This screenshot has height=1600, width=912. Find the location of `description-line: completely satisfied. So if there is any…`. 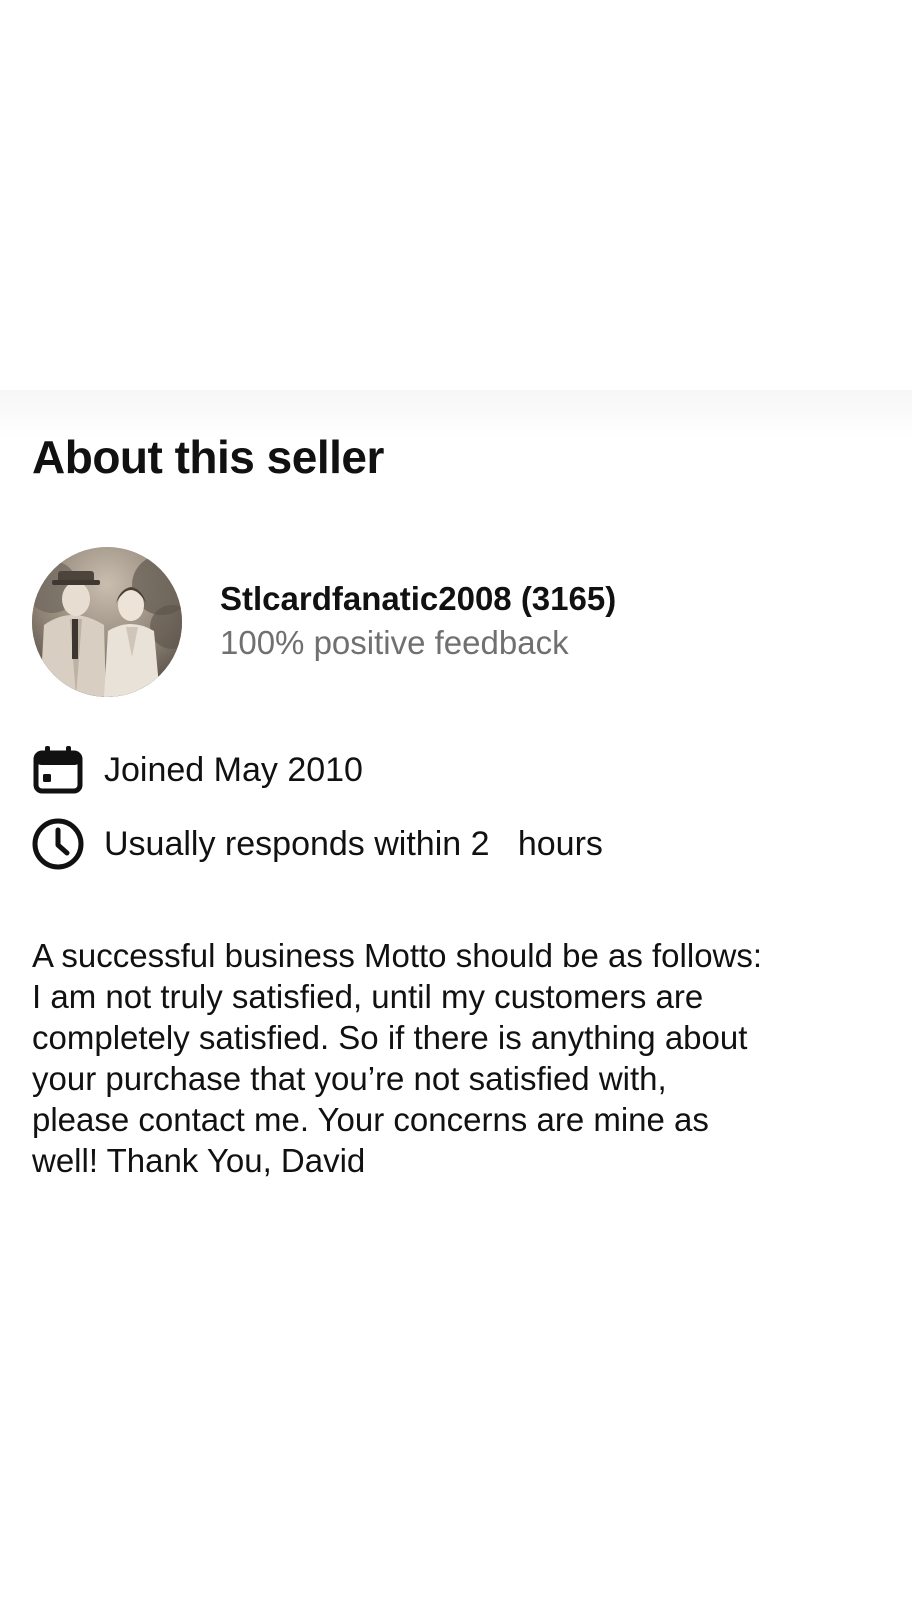

description-line: completely satisfied. So if there is any… is located at coordinates (390, 1038).